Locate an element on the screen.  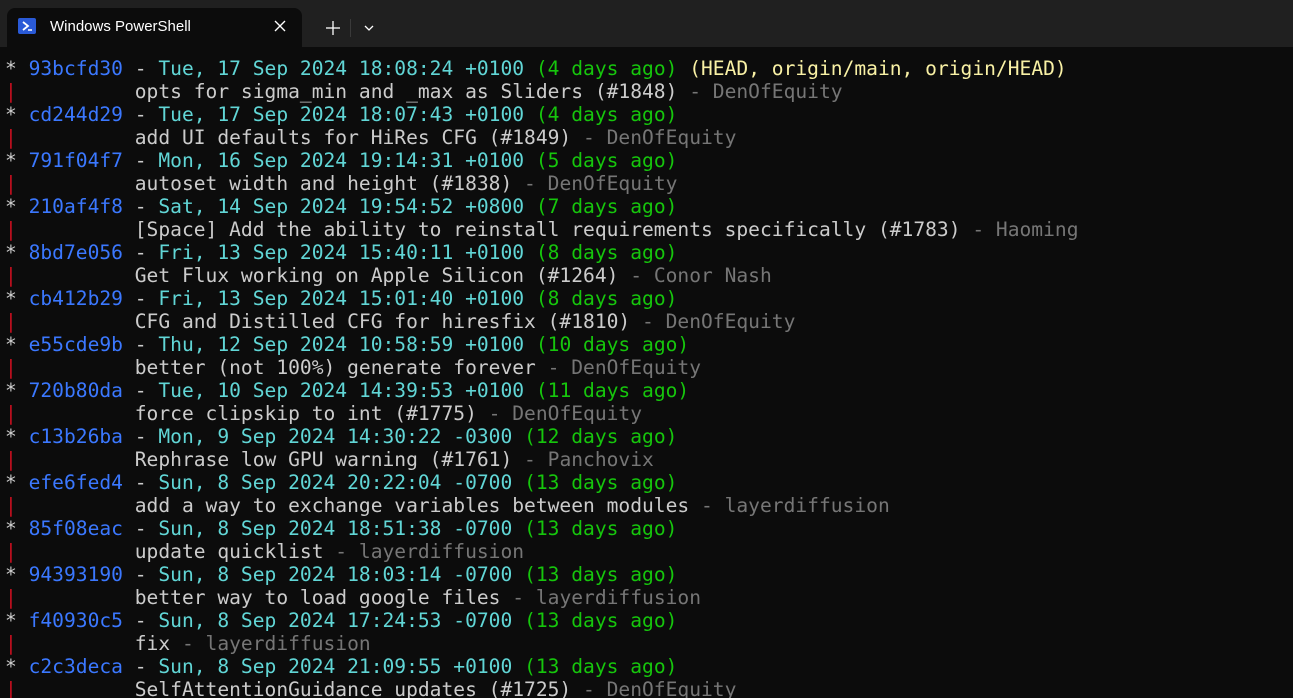
commit-date: Tue, 17 Sep 2024 18:08:24 +0100 is located at coordinates (341, 68).